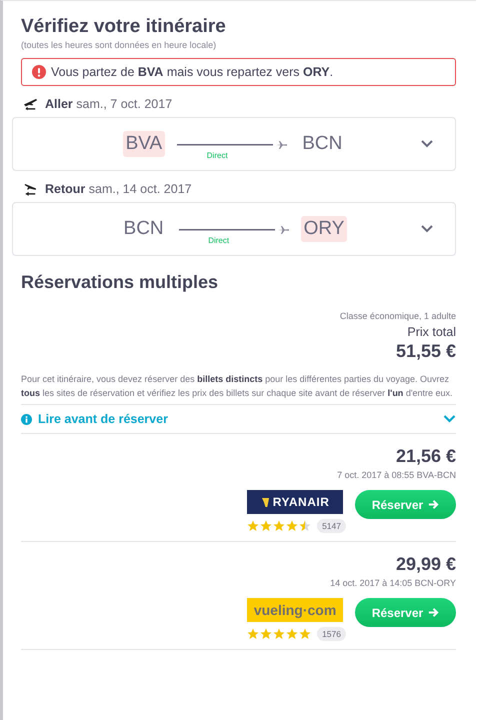  I want to click on flight-leg-card: BCN Direct ORY, so click(234, 229).